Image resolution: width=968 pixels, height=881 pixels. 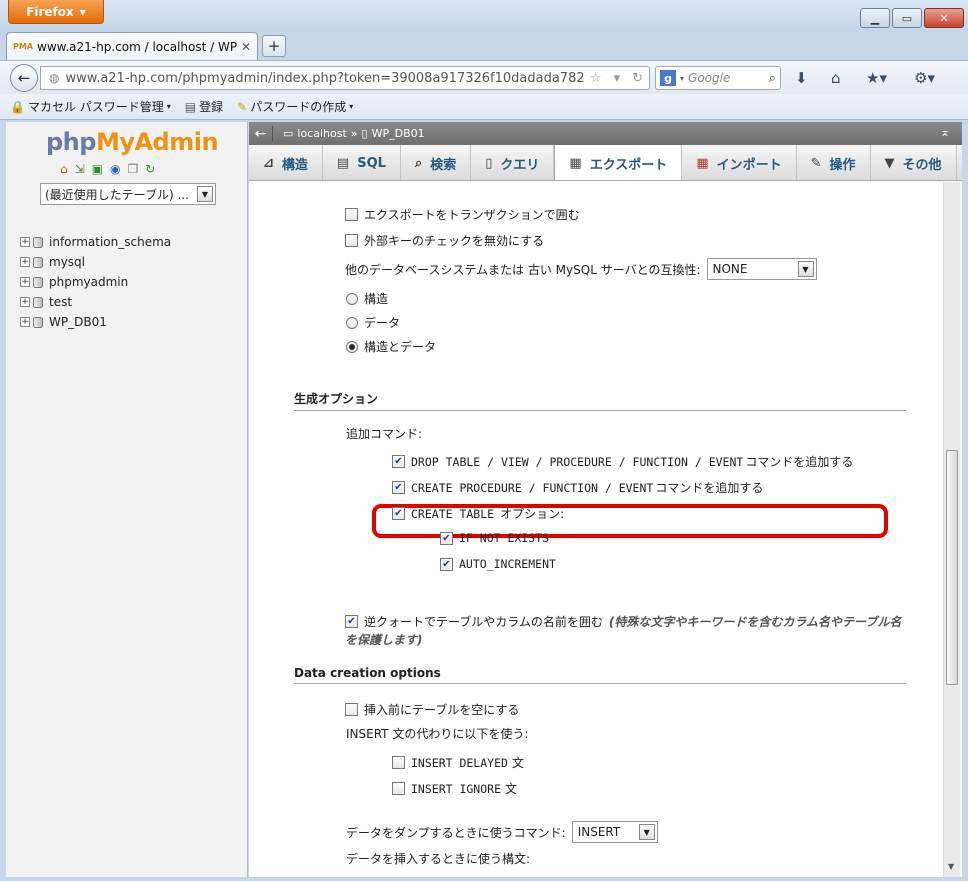 I want to click on docs-icon: ◉, so click(x=115, y=169).